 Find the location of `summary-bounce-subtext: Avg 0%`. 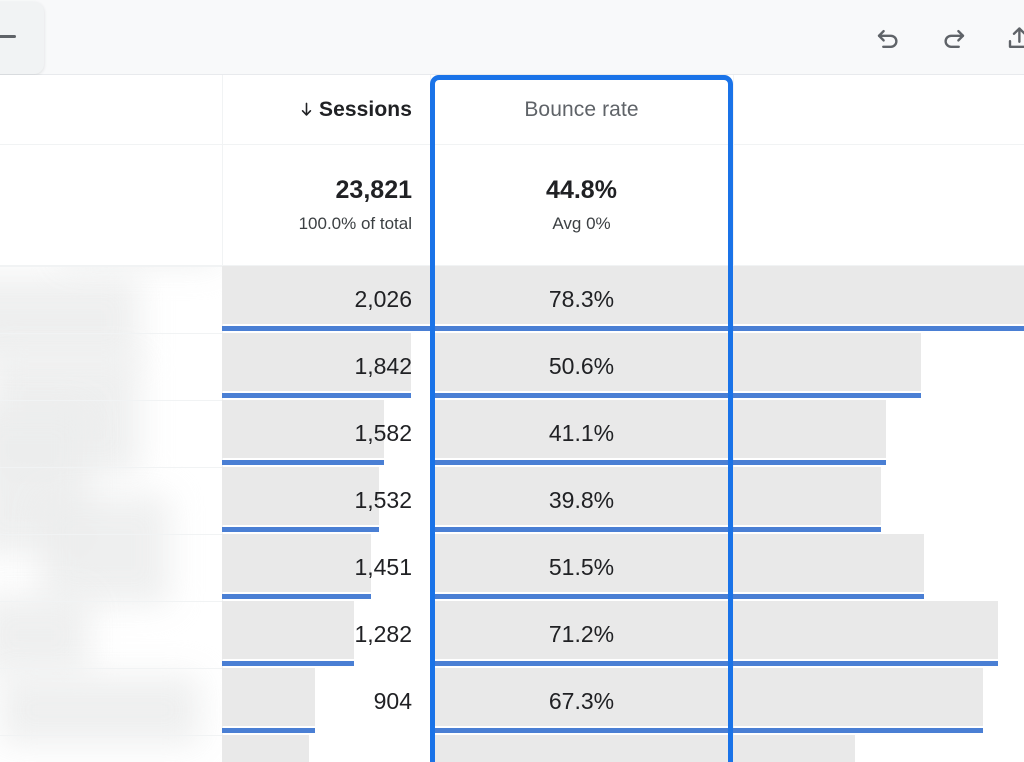

summary-bounce-subtext: Avg 0% is located at coordinates (581, 223).